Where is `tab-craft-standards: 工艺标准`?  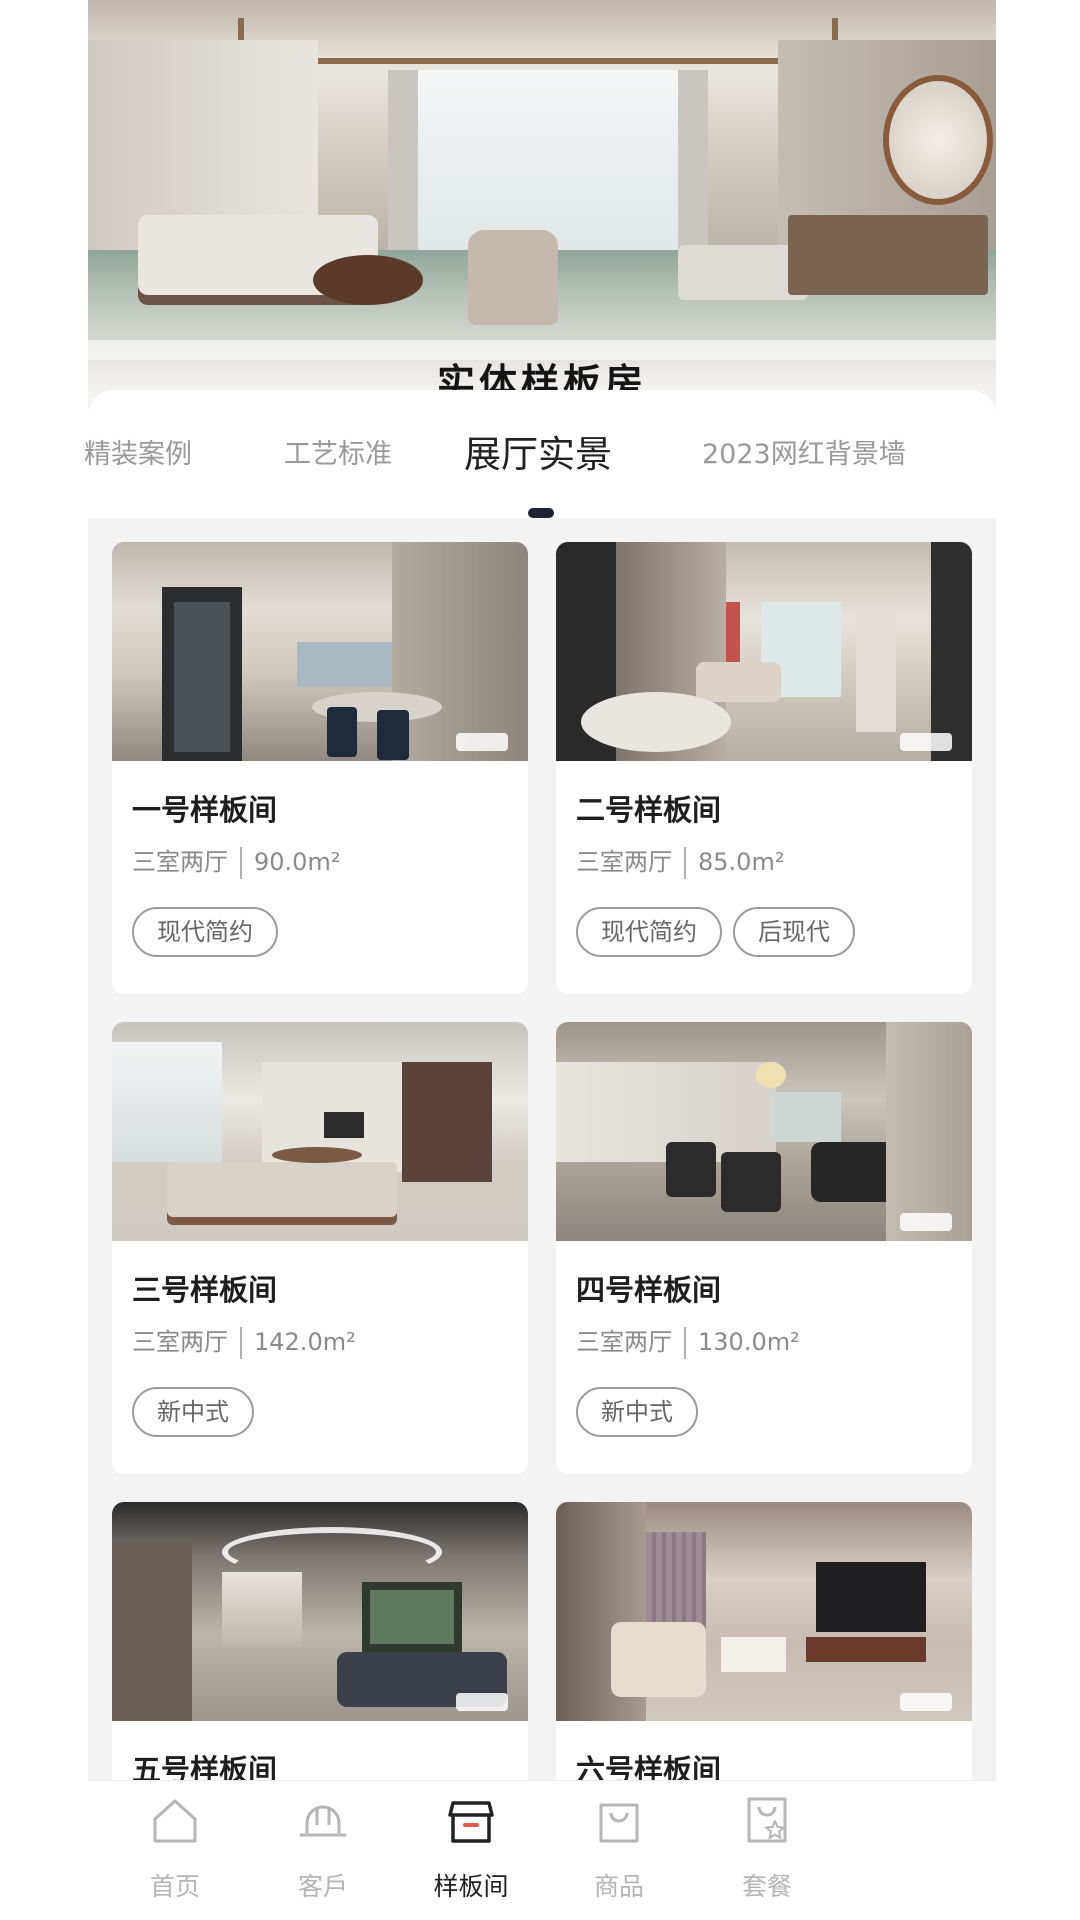 tab-craft-standards: 工艺标准 is located at coordinates (338, 455).